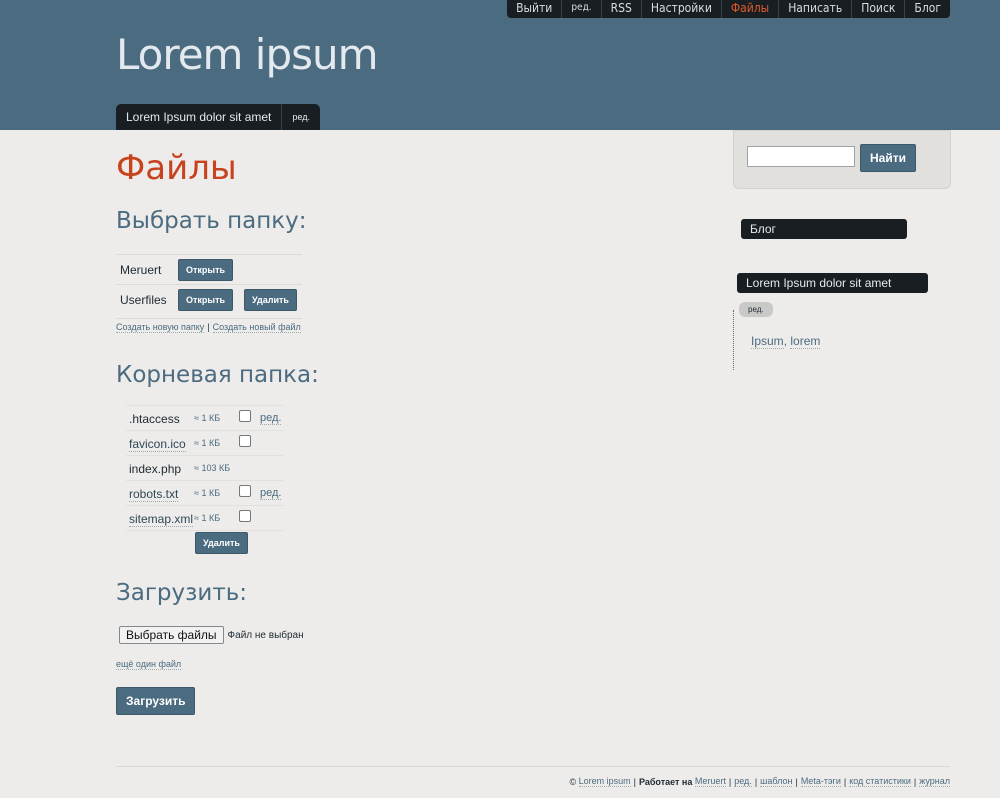 Image resolution: width=1000 pixels, height=798 pixels. What do you see at coordinates (832, 283) in the screenshot?
I see `sidebar-post-title: Lorem Ipsum dolor sit amet` at bounding box center [832, 283].